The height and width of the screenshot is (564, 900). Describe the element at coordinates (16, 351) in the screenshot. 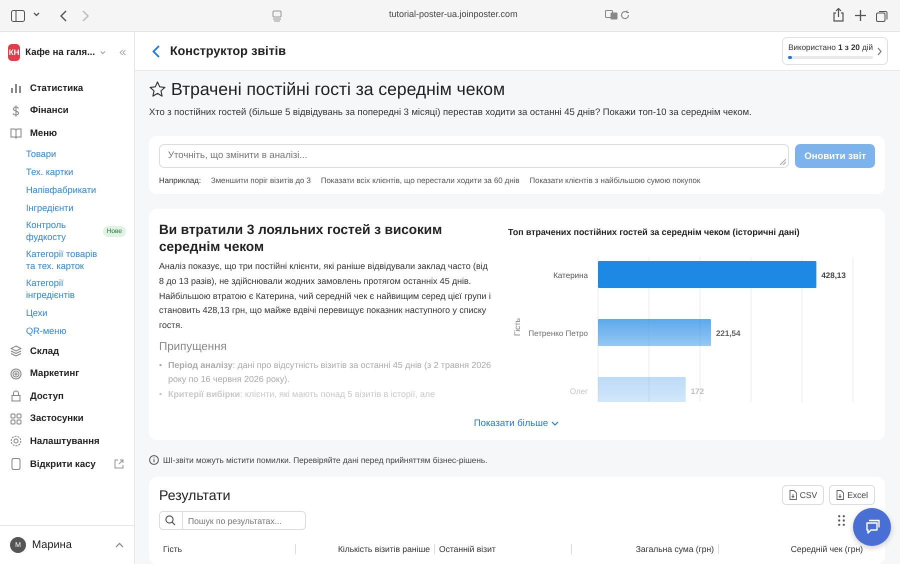

I see `layers-icon` at that location.